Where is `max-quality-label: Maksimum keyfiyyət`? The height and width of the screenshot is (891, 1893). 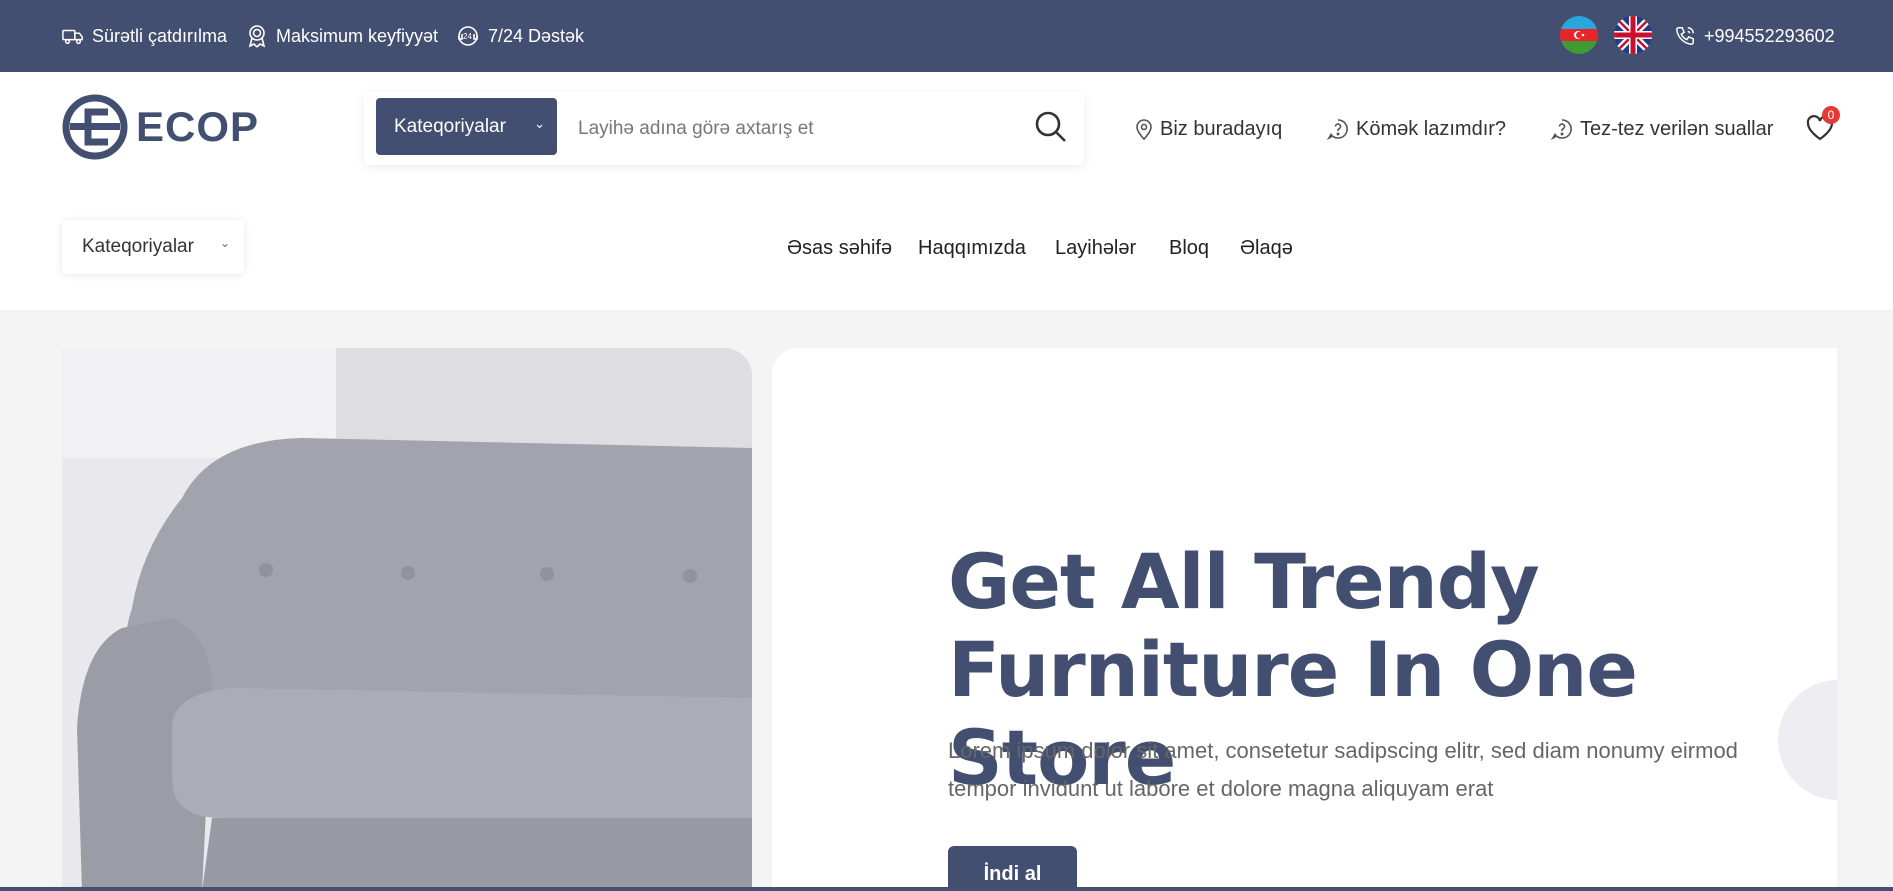
max-quality-label: Maksimum keyfiyyət is located at coordinates (357, 35).